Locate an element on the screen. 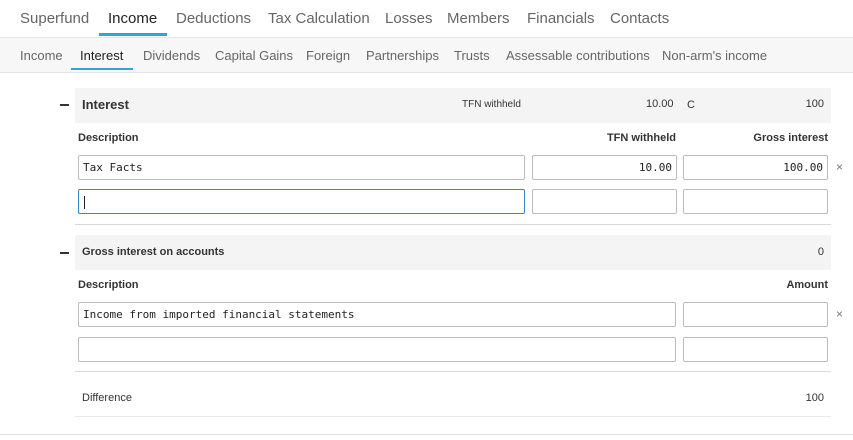 This screenshot has height=440, width=853. subtab-partnerships: Partnerships is located at coordinates (402, 55).